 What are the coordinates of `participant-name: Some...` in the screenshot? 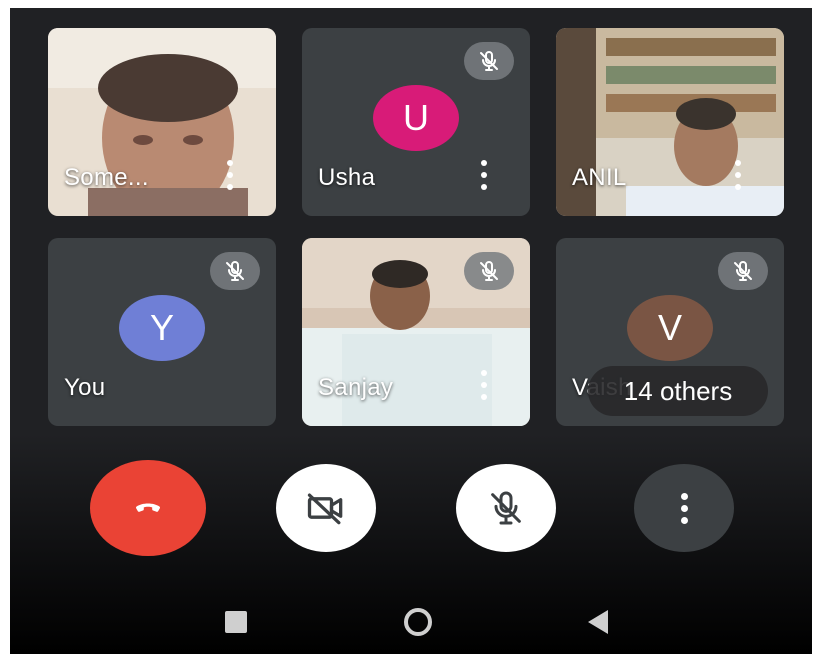 It's located at (106, 177).